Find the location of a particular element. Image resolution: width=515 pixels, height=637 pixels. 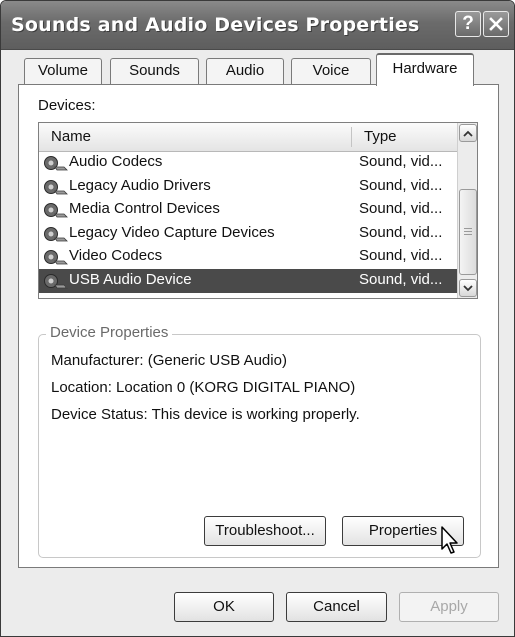

ok-button: OK is located at coordinates (224, 607).